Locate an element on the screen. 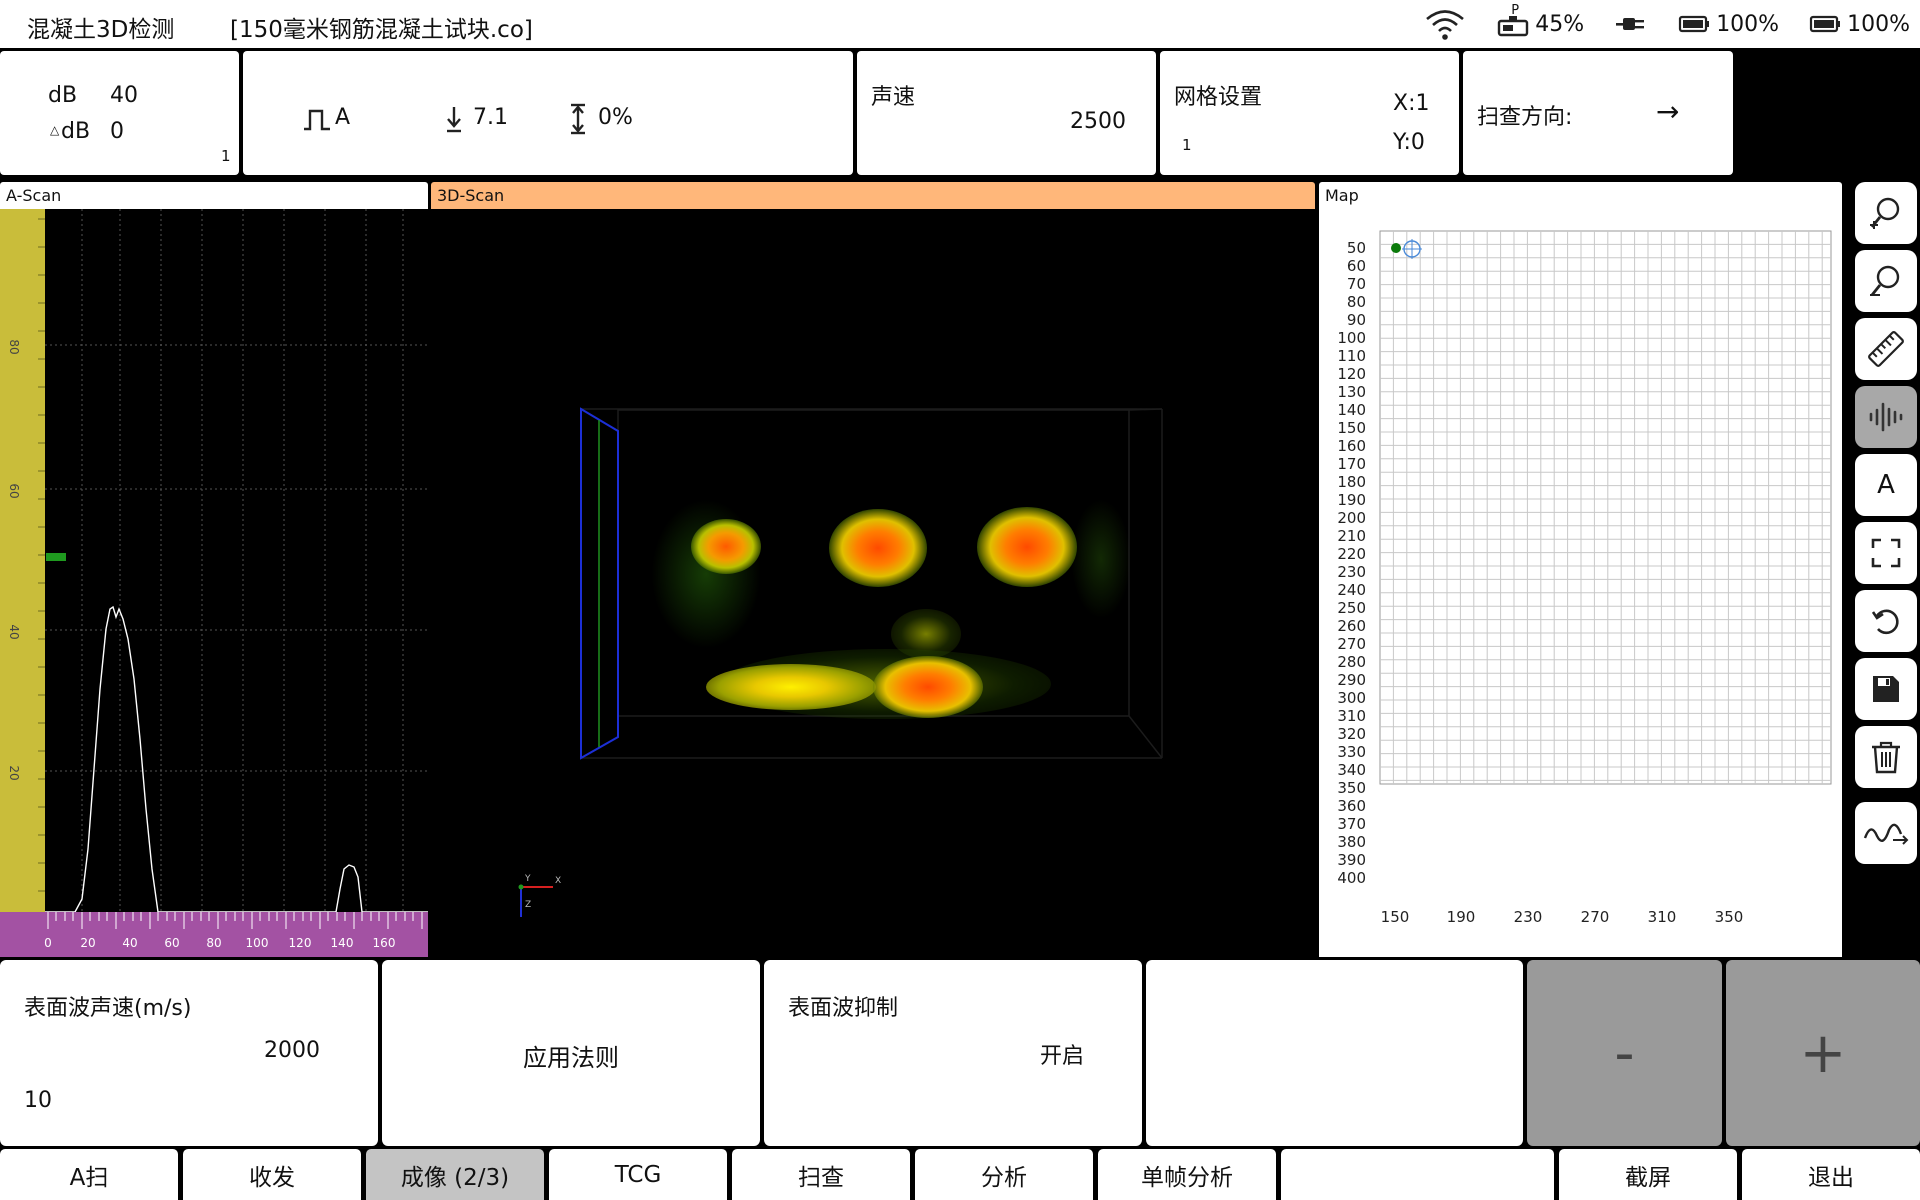  map-y-tick: 90 is located at coordinates (1356, 320).